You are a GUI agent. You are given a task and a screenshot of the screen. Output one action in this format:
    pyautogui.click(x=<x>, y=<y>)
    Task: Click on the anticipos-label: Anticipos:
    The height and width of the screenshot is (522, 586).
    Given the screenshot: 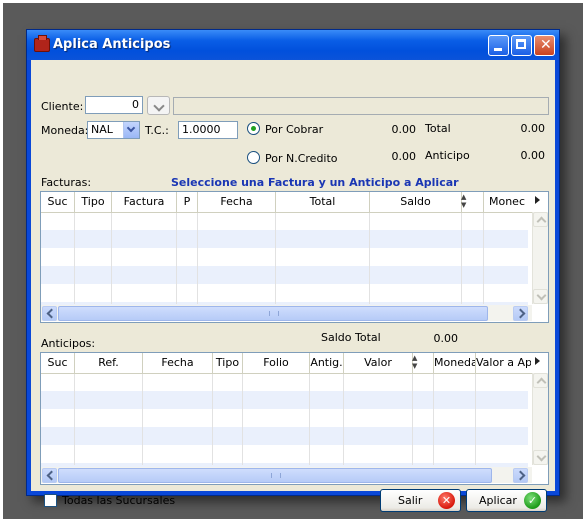 What is the action you would take?
    pyautogui.click(x=68, y=343)
    